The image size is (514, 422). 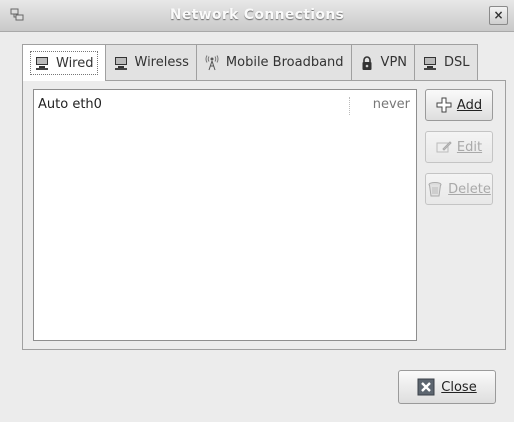 What do you see at coordinates (469, 189) in the screenshot?
I see `delete-button-label: Delete` at bounding box center [469, 189].